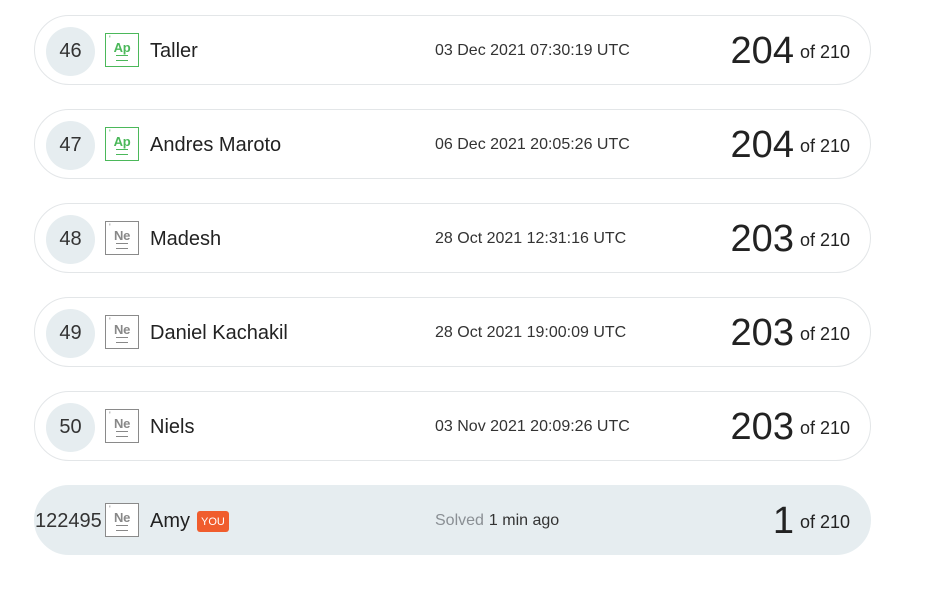  What do you see at coordinates (174, 51) in the screenshot?
I see `user-name: Taller` at bounding box center [174, 51].